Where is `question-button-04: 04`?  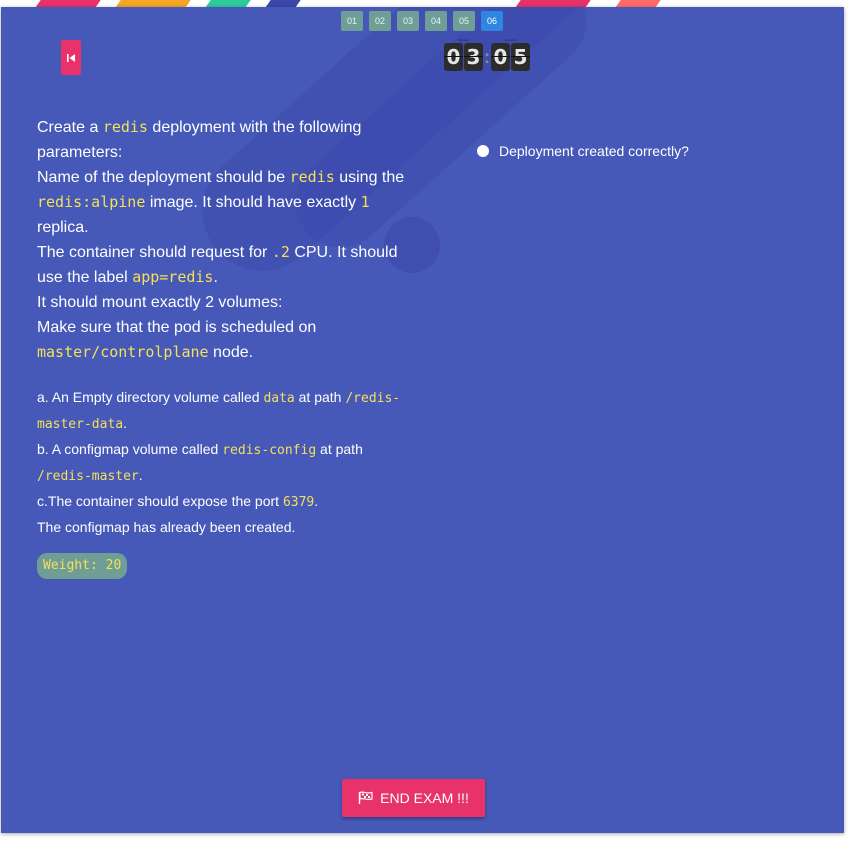
question-button-04: 04 is located at coordinates (436, 21).